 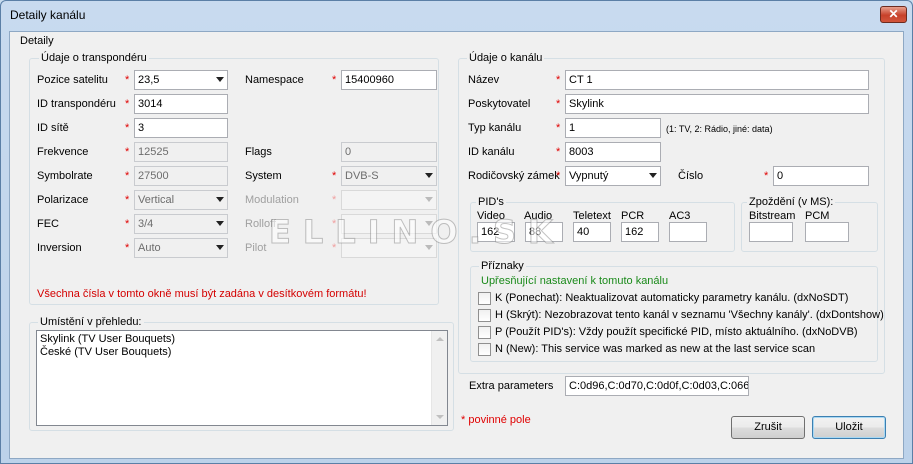 What do you see at coordinates (63, 152) in the screenshot?
I see `frequency-label: Frekvence` at bounding box center [63, 152].